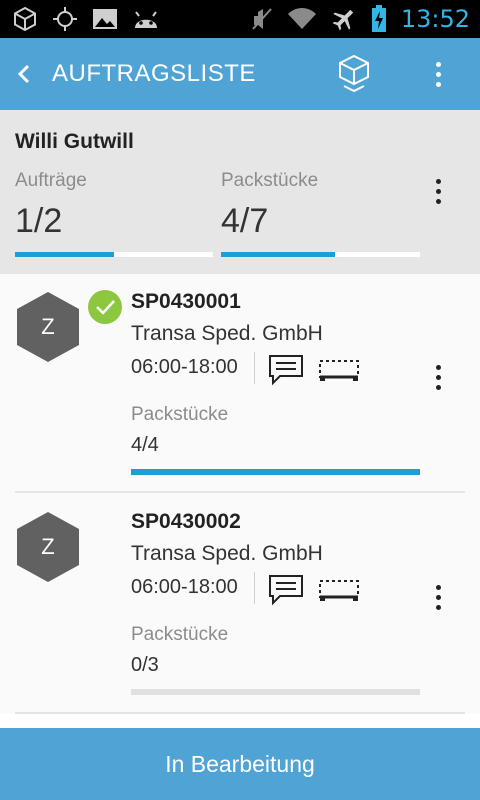 Image resolution: width=480 pixels, height=800 pixels. Describe the element at coordinates (301, 18) in the screenshot. I see `wifi-icon` at that location.